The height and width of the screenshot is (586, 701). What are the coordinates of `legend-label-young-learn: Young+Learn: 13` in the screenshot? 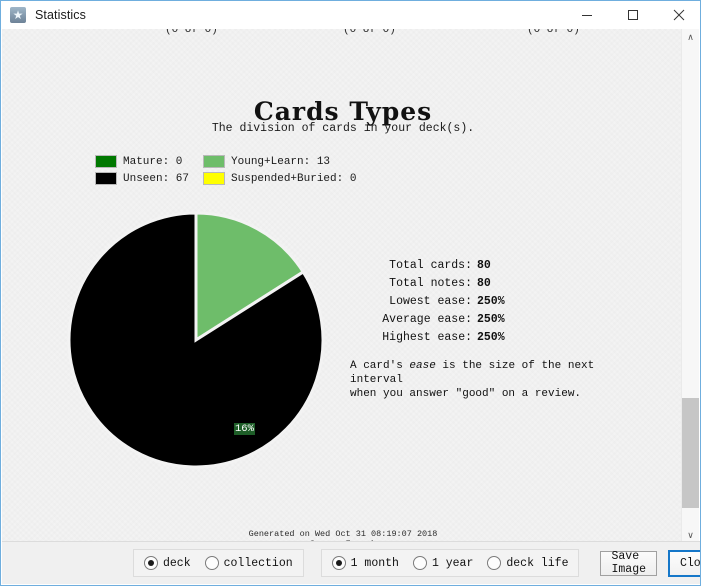 It's located at (281, 161).